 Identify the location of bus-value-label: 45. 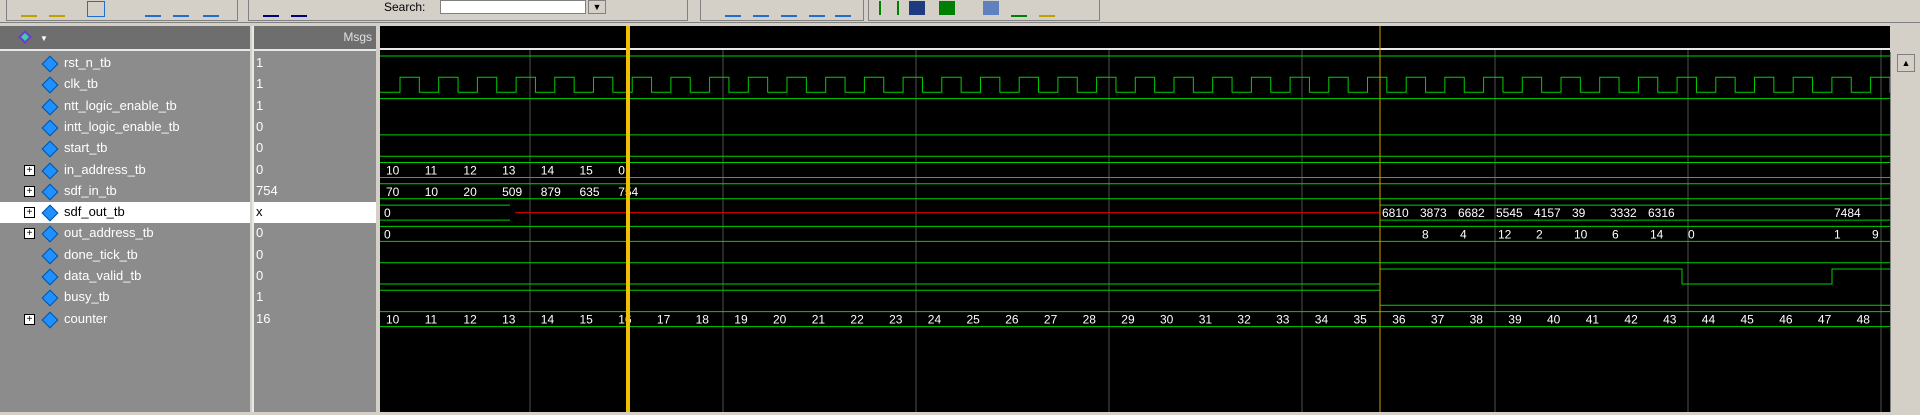
(1748, 320).